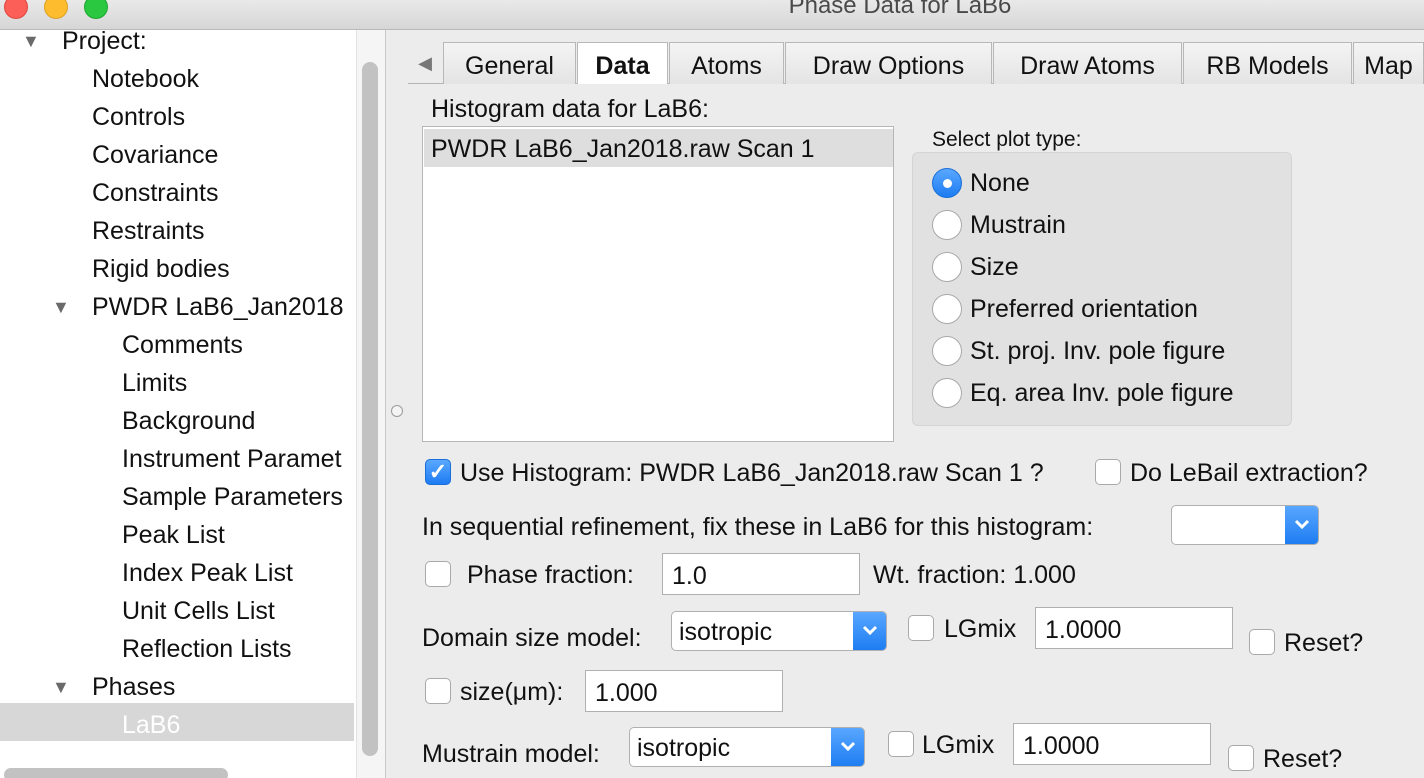 This screenshot has height=778, width=1424. I want to click on plot-type-option-label: Eq. area Inv. pole figure, so click(1102, 393).